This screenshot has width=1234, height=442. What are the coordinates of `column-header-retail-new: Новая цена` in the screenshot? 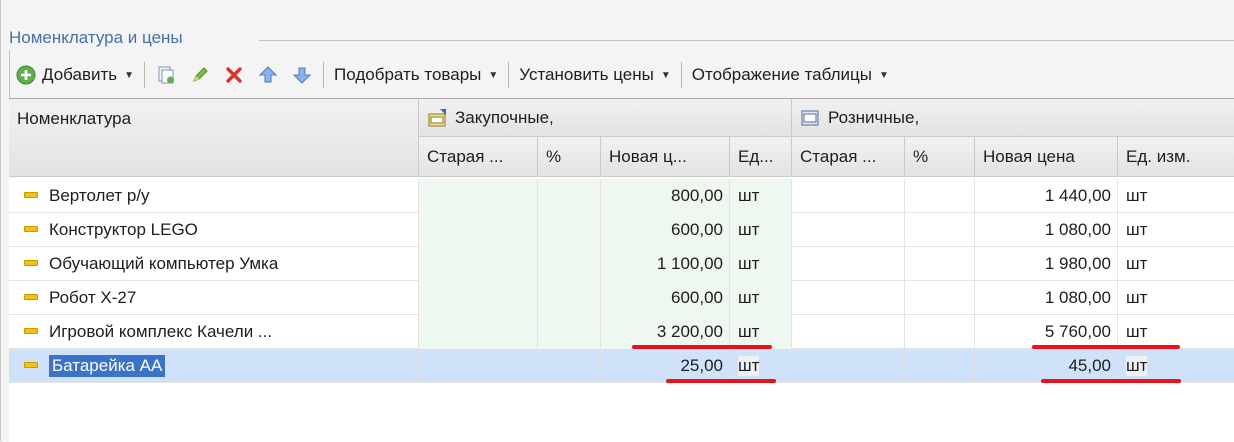 It's located at (1046, 157).